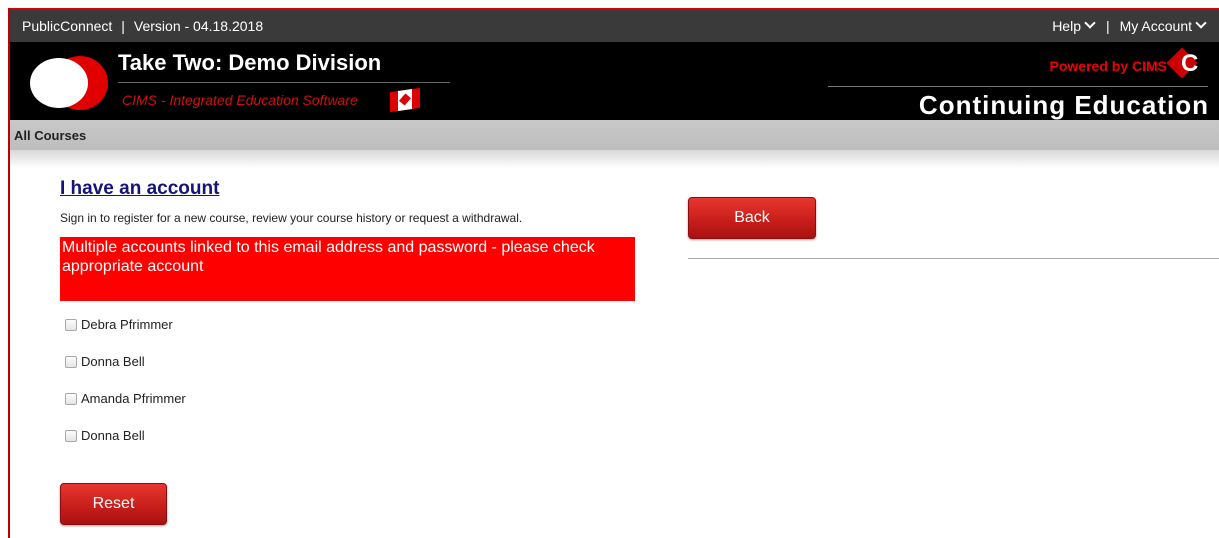 The image size is (1219, 538). What do you see at coordinates (1186, 63) in the screenshot?
I see `cims-logo-icon: C` at bounding box center [1186, 63].